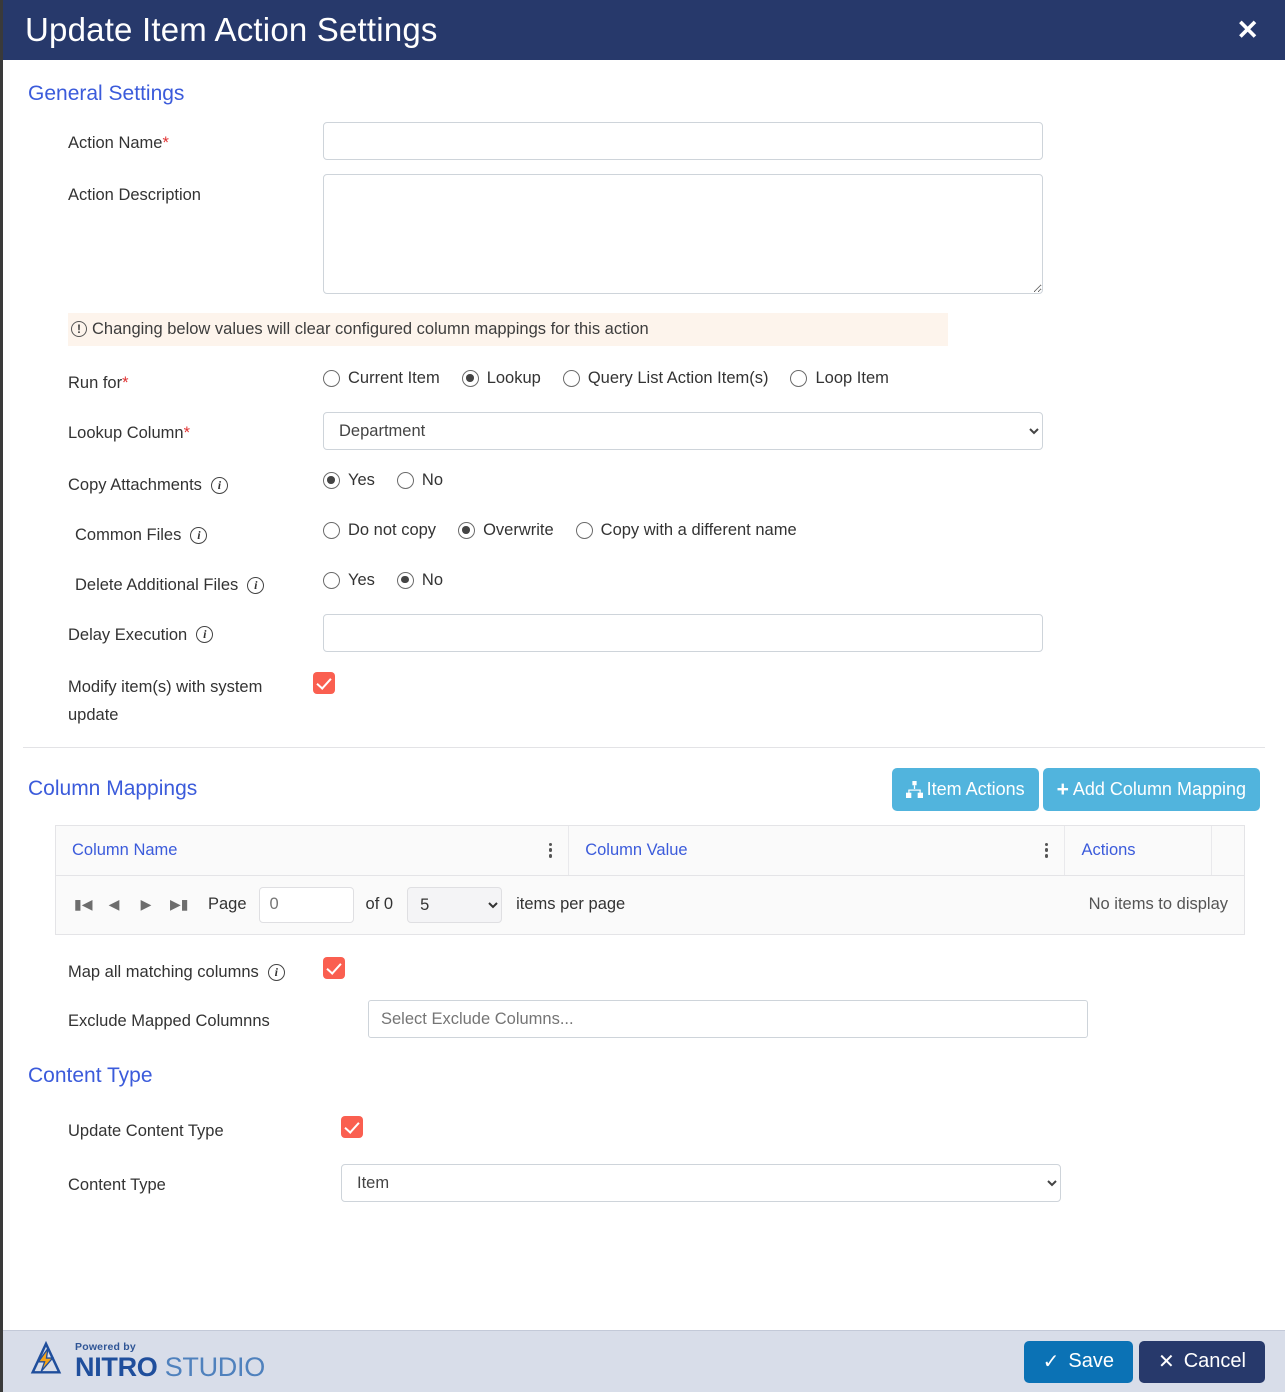 The height and width of the screenshot is (1392, 1285). Describe the element at coordinates (550, 850) in the screenshot. I see `column-name-menu-icon` at that location.